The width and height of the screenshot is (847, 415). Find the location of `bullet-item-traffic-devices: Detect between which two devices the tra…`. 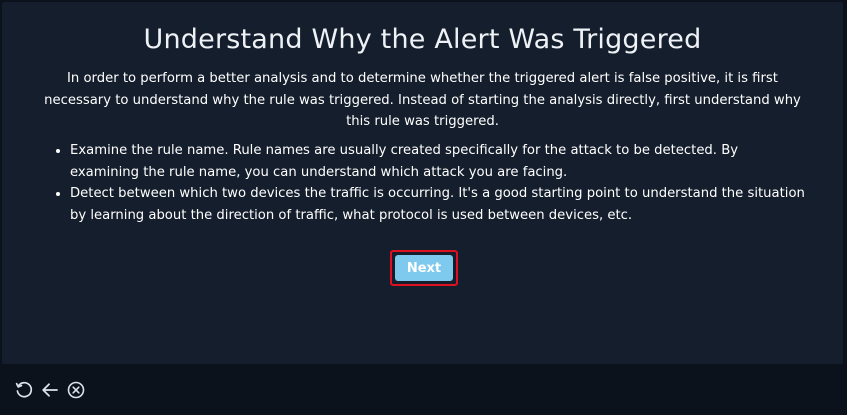

bullet-item-traffic-devices: Detect between which two devices the tra… is located at coordinates (440, 204).